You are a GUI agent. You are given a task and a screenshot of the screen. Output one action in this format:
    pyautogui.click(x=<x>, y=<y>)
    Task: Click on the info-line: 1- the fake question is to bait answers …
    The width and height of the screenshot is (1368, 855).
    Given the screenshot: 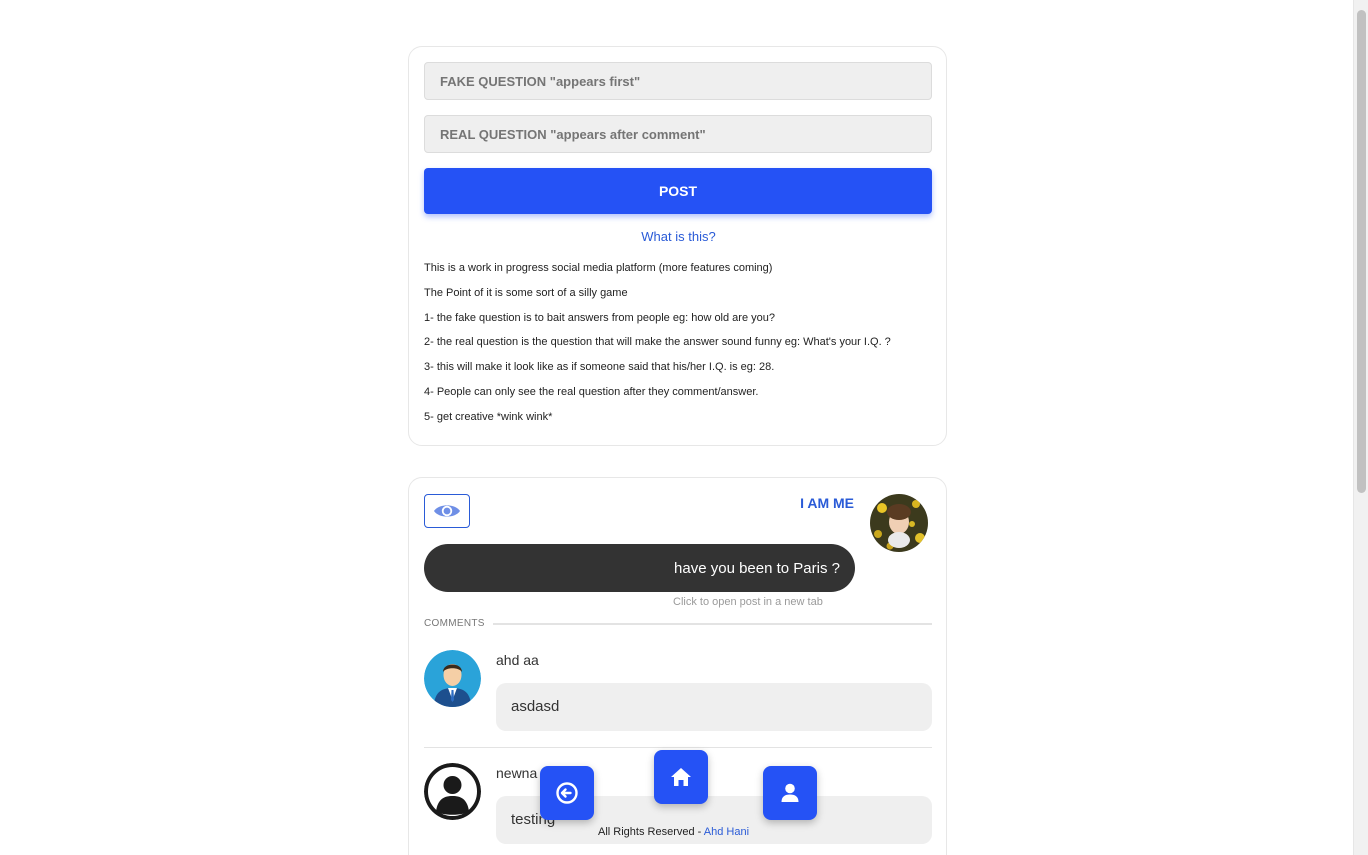 What is the action you would take?
    pyautogui.click(x=599, y=317)
    